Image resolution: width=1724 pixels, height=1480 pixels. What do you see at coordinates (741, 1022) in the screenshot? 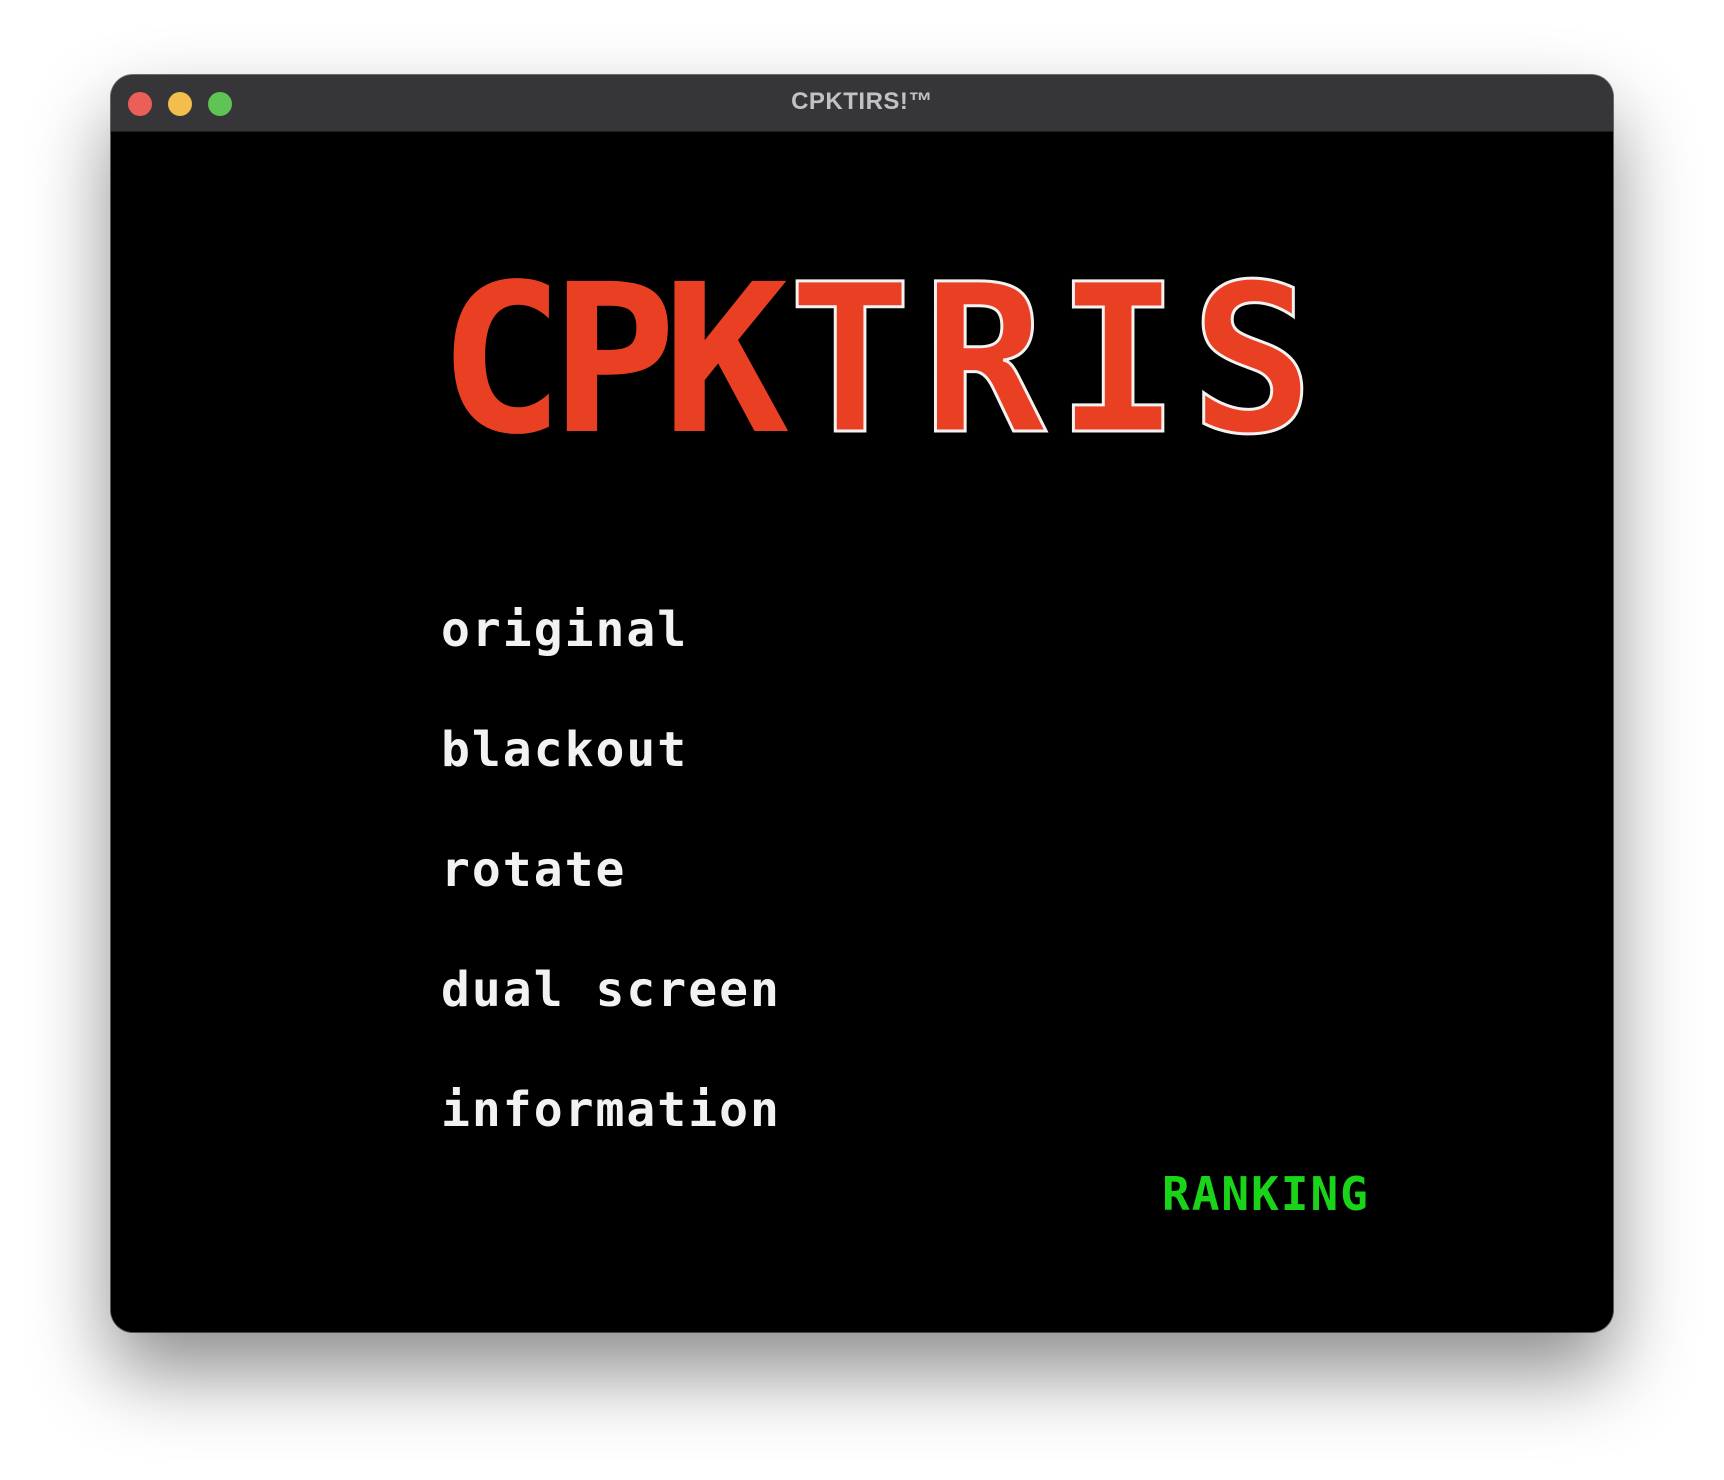
I see `menu-item-dual-screen: dual screen` at bounding box center [741, 1022].